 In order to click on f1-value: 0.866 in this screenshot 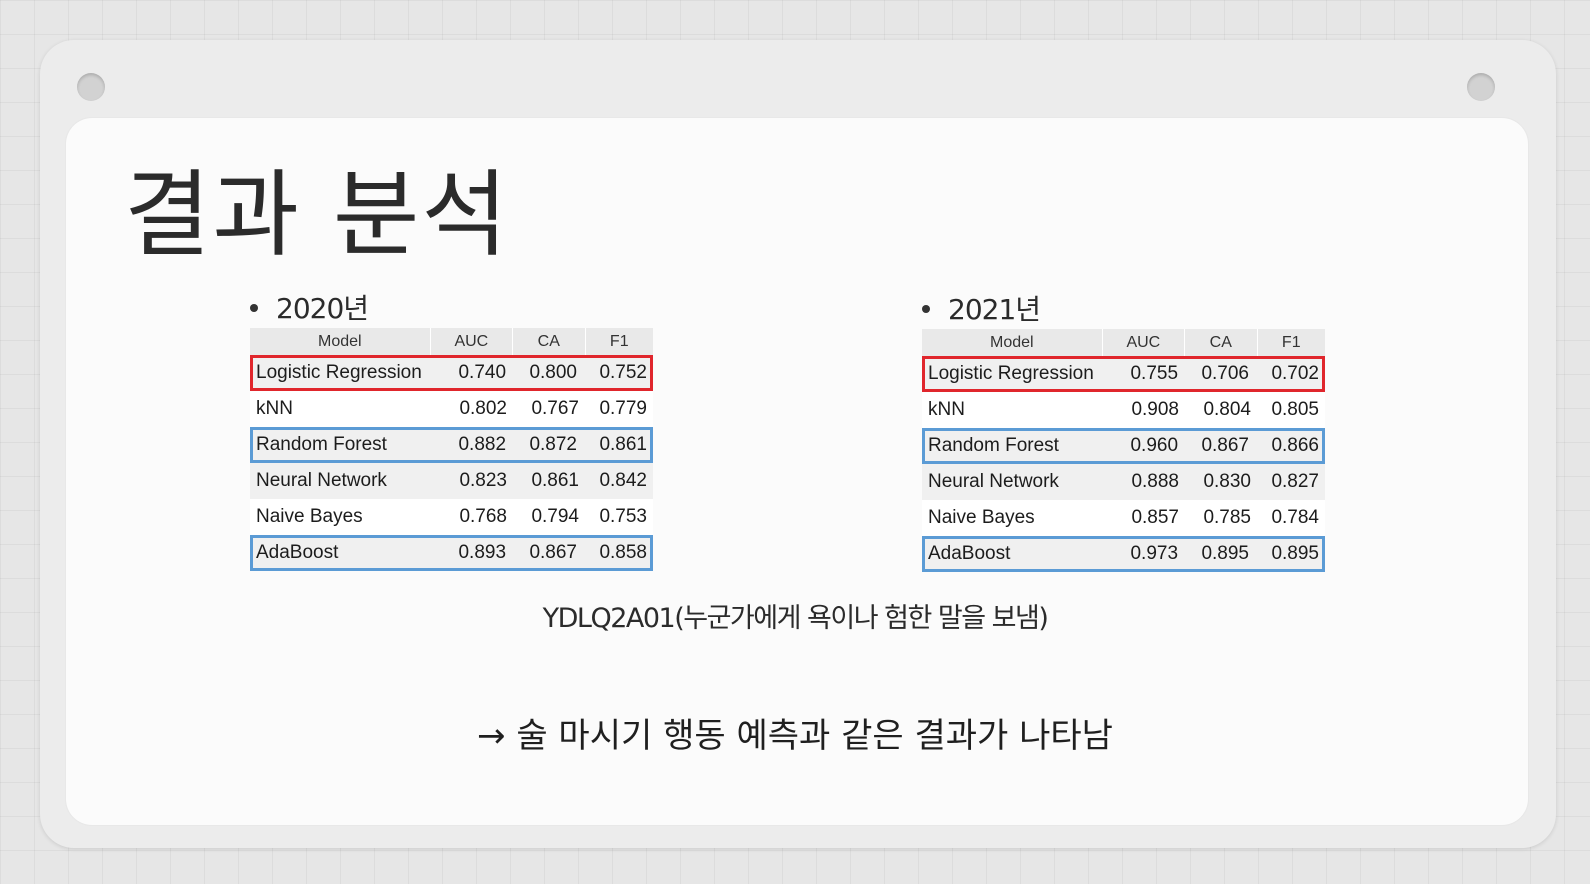, I will do `click(1295, 445)`.